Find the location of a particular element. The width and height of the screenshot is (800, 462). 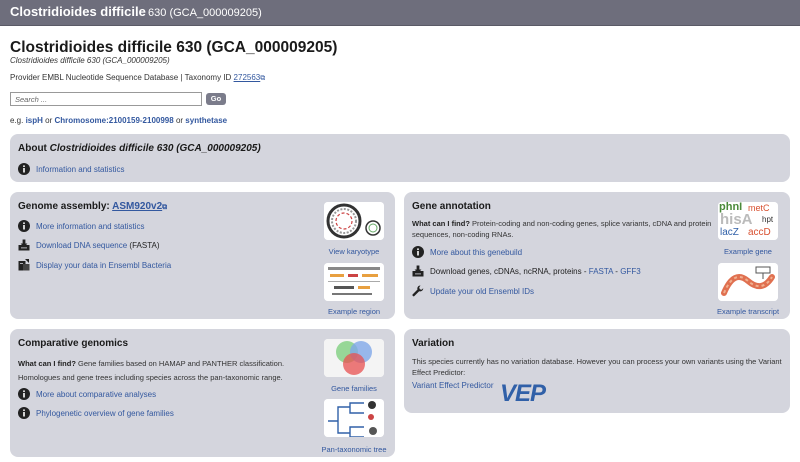

gene-word: hpt is located at coordinates (768, 219).